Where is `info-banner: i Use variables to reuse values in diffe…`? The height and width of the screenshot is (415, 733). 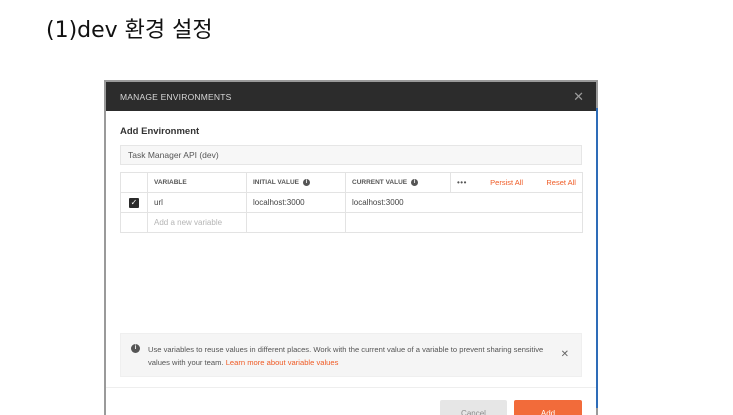 info-banner: i Use variables to reuse values in diffe… is located at coordinates (351, 355).